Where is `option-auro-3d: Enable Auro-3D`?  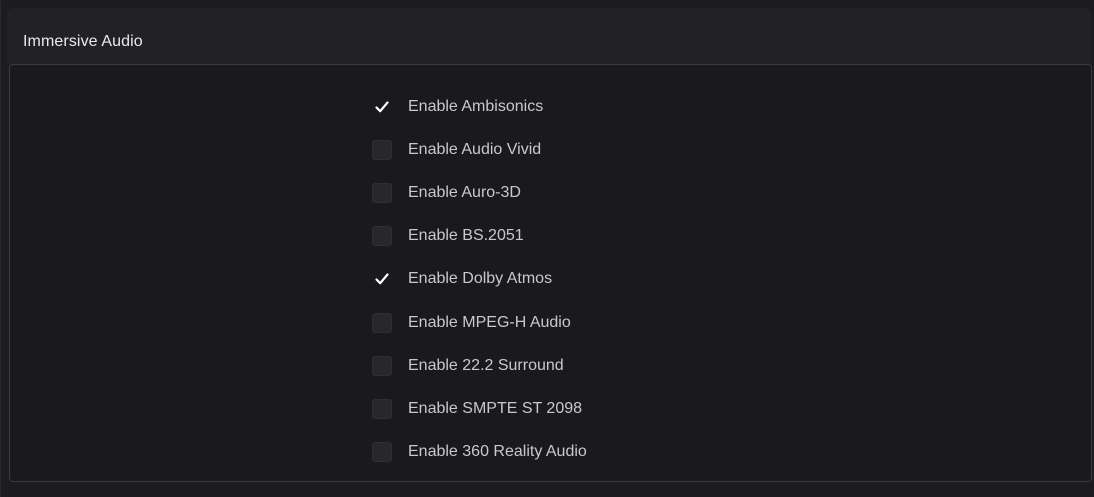
option-auro-3d: Enable Auro-3D is located at coordinates (479, 192).